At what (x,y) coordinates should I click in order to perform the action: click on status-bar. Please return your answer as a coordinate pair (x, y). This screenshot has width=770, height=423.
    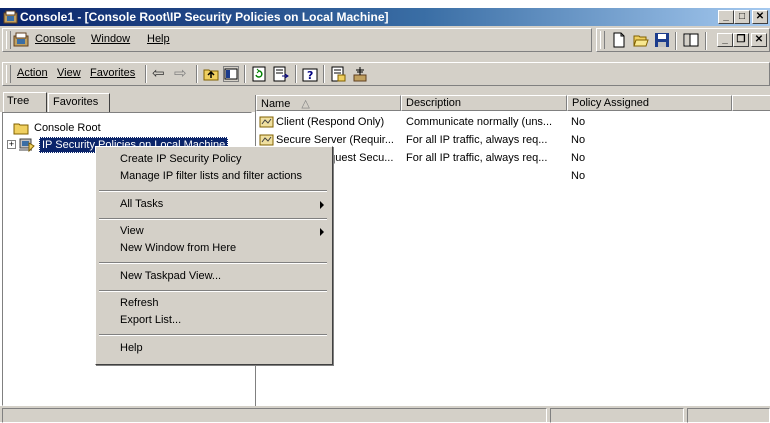
    Looking at the image, I should click on (385, 414).